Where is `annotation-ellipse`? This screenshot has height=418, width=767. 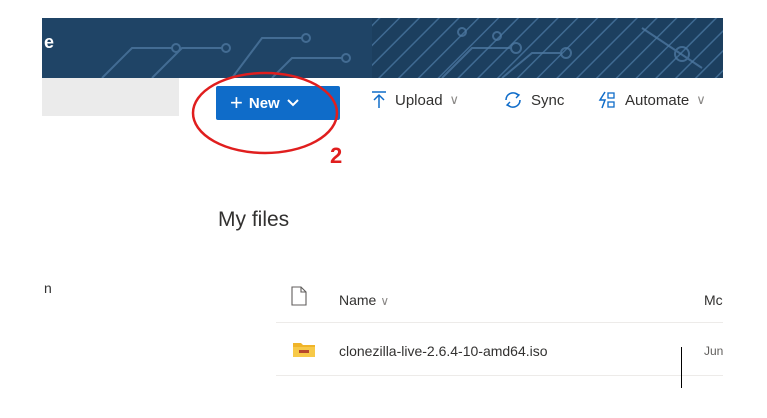
annotation-ellipse is located at coordinates (265, 113).